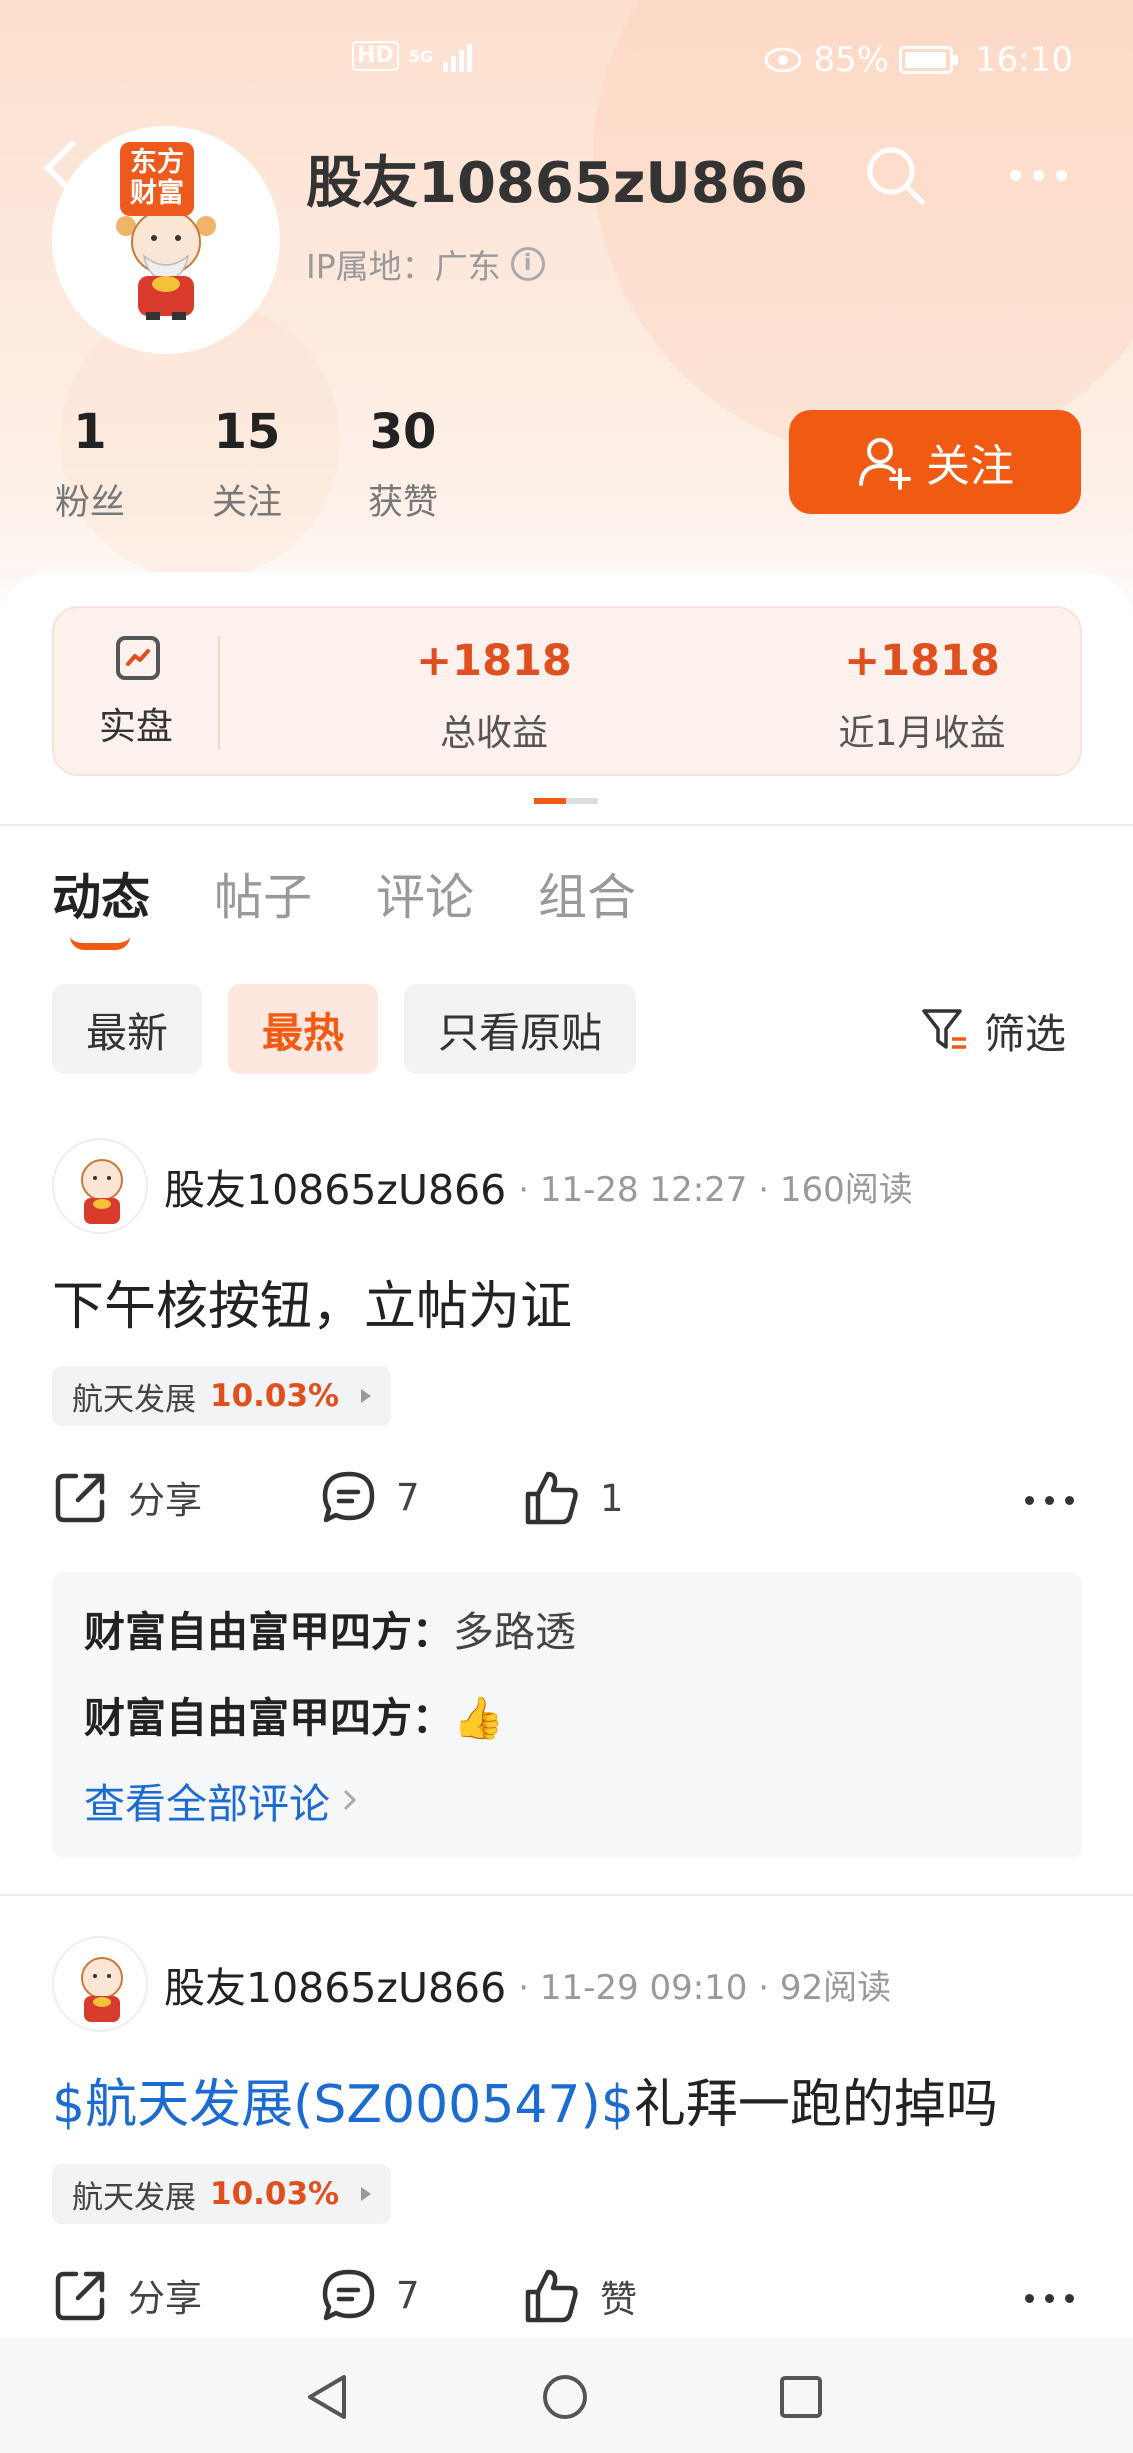 This screenshot has width=1133, height=2453. What do you see at coordinates (494, 696) in the screenshot?
I see `total-earnings: +1818 总收益` at bounding box center [494, 696].